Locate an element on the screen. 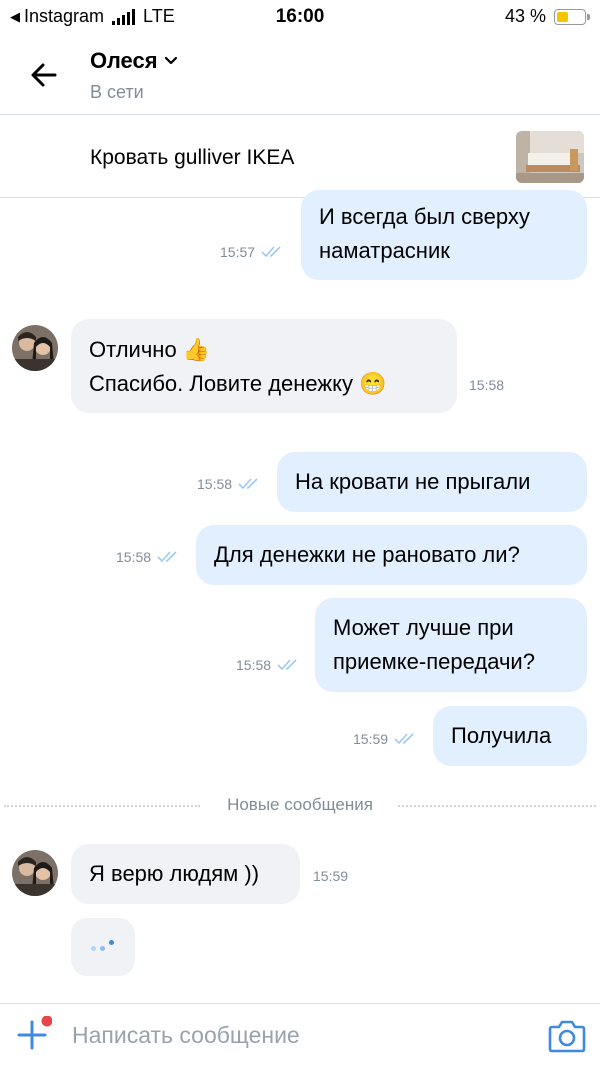  battery-percent: 43 % is located at coordinates (525, 16).